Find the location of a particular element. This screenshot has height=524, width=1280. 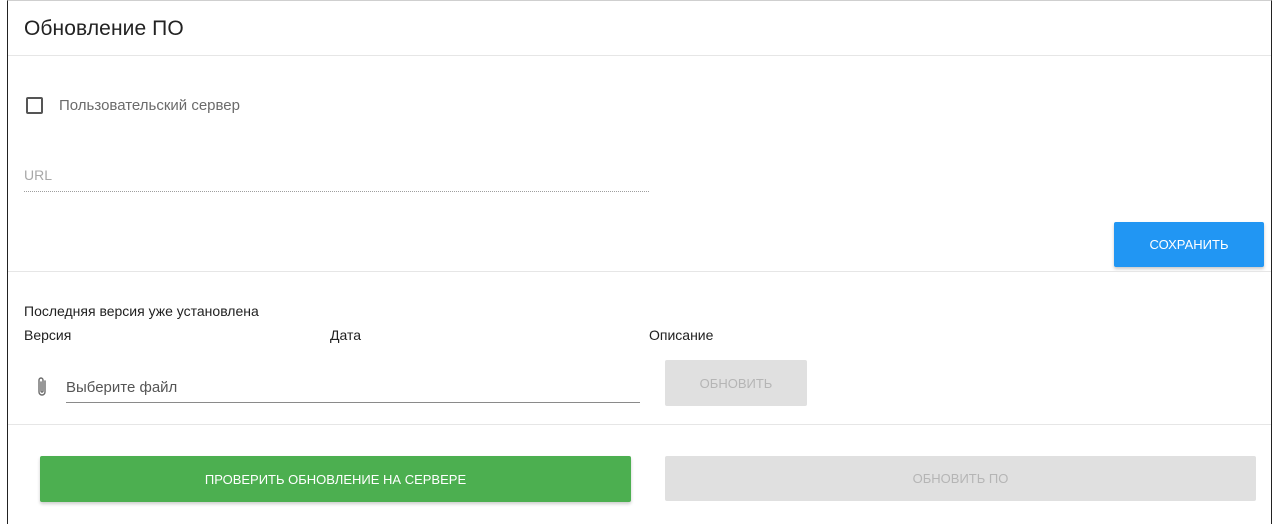

file-input-placeholder: Выберите файл is located at coordinates (122, 387).